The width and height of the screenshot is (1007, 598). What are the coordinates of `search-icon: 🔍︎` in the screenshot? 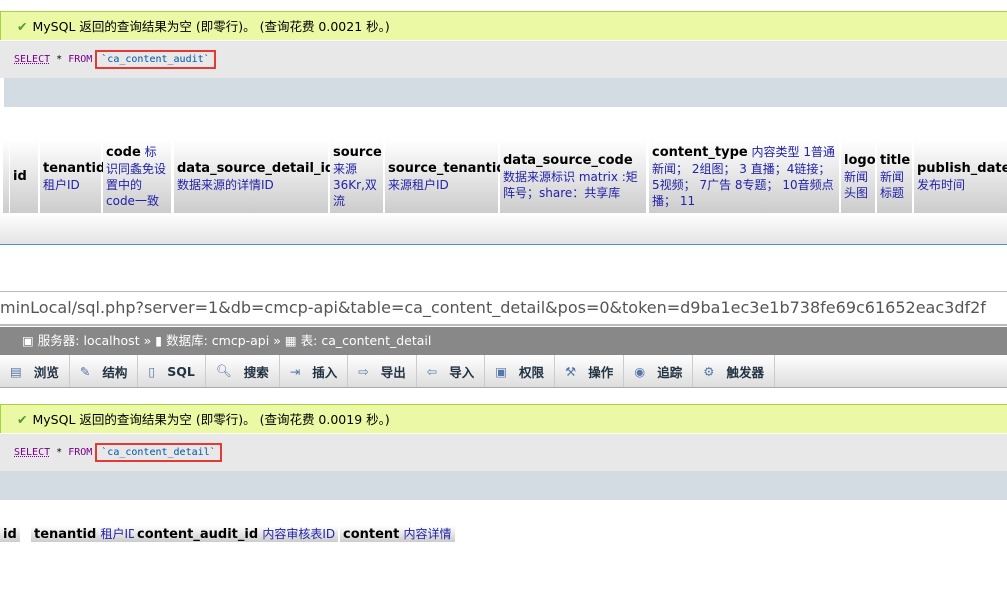 It's located at (223, 370).